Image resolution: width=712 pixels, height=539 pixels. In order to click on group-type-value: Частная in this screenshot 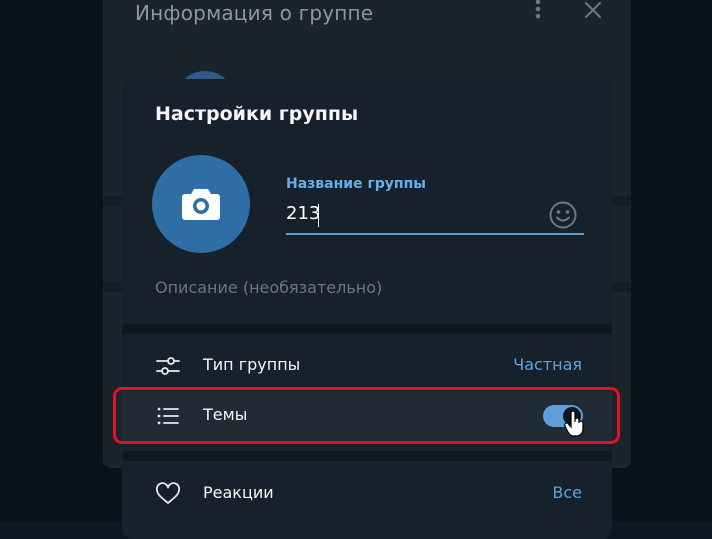, I will do `click(547, 364)`.